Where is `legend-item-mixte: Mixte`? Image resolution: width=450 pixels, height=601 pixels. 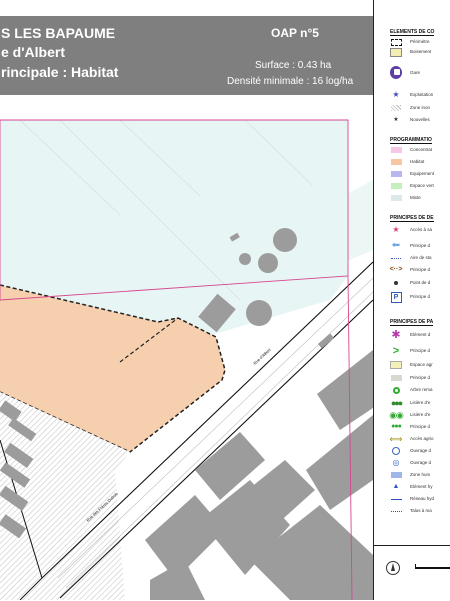 legend-item-mixte: Mixte is located at coordinates (420, 198).